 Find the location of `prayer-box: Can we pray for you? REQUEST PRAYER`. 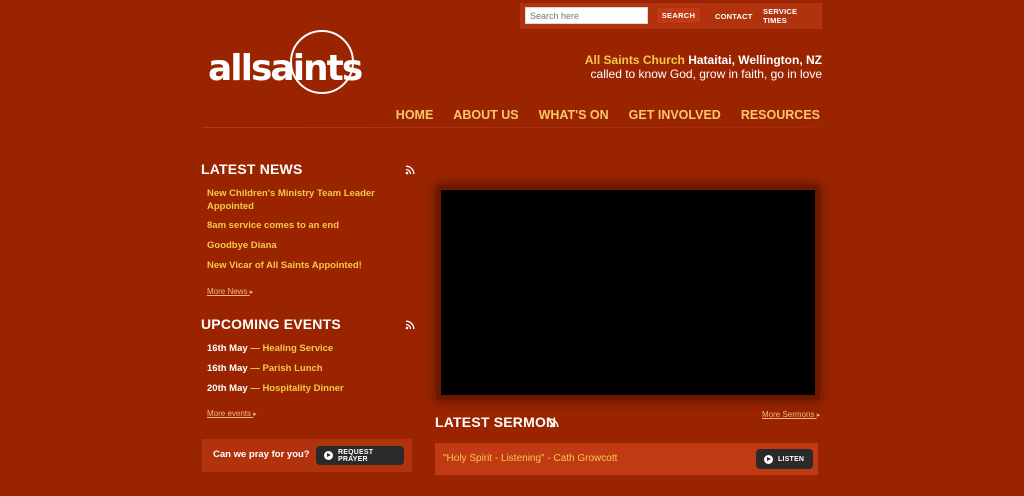

prayer-box: Can we pray for you? REQUEST PRAYER is located at coordinates (307, 455).